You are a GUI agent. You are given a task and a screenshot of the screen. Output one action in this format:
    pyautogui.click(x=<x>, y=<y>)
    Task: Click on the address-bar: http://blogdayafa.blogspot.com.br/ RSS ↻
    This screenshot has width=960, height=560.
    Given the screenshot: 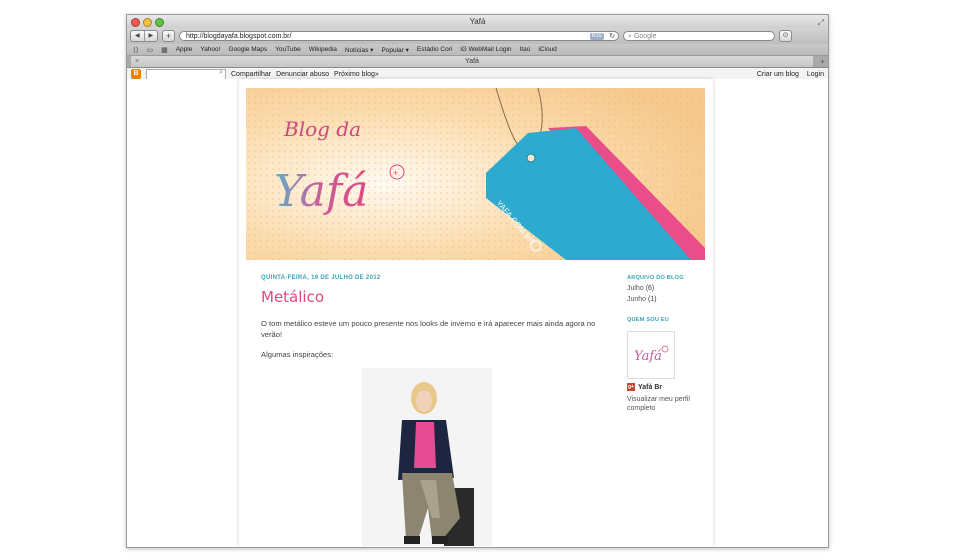 What is the action you would take?
    pyautogui.click(x=399, y=36)
    